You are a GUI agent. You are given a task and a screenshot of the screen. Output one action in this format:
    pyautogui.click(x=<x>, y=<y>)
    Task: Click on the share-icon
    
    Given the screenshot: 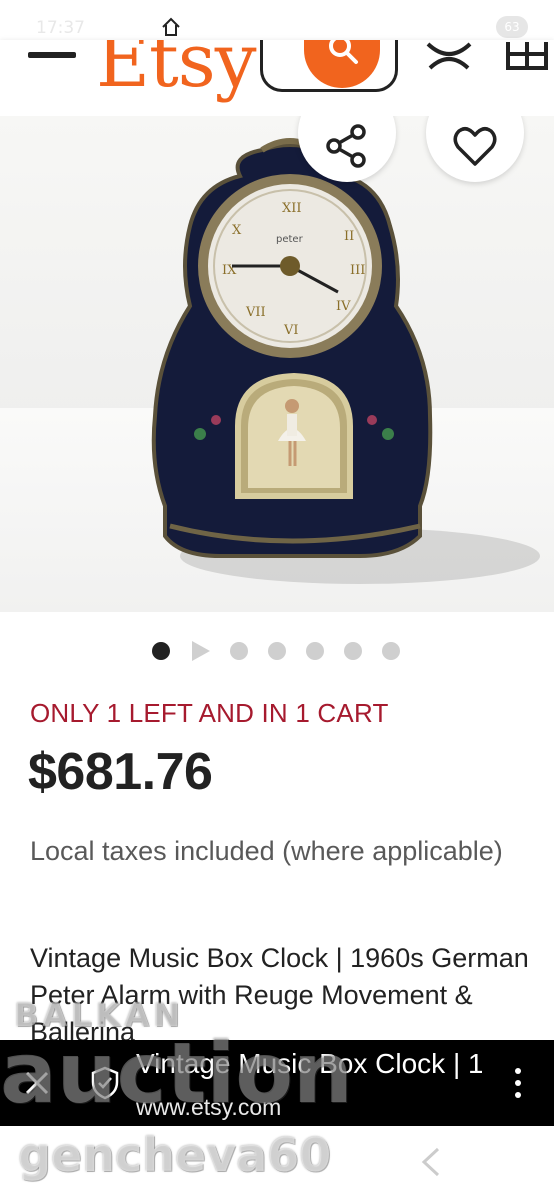 What is the action you would take?
    pyautogui.click(x=346, y=146)
    